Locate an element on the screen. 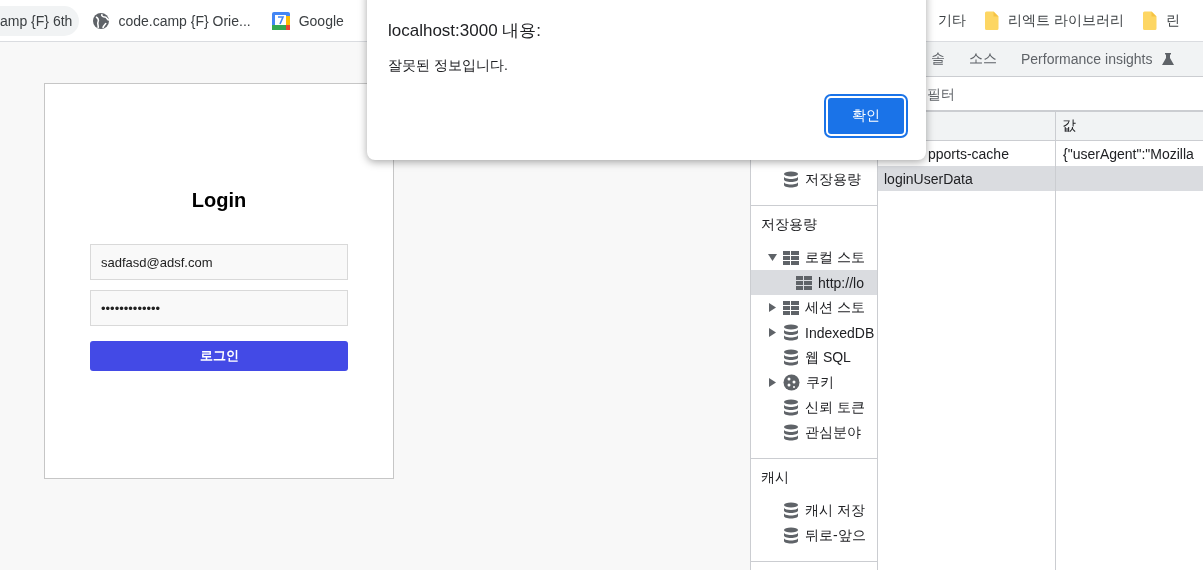 The image size is (1203, 570). table-cell: pports-cache is located at coordinates (968, 153).